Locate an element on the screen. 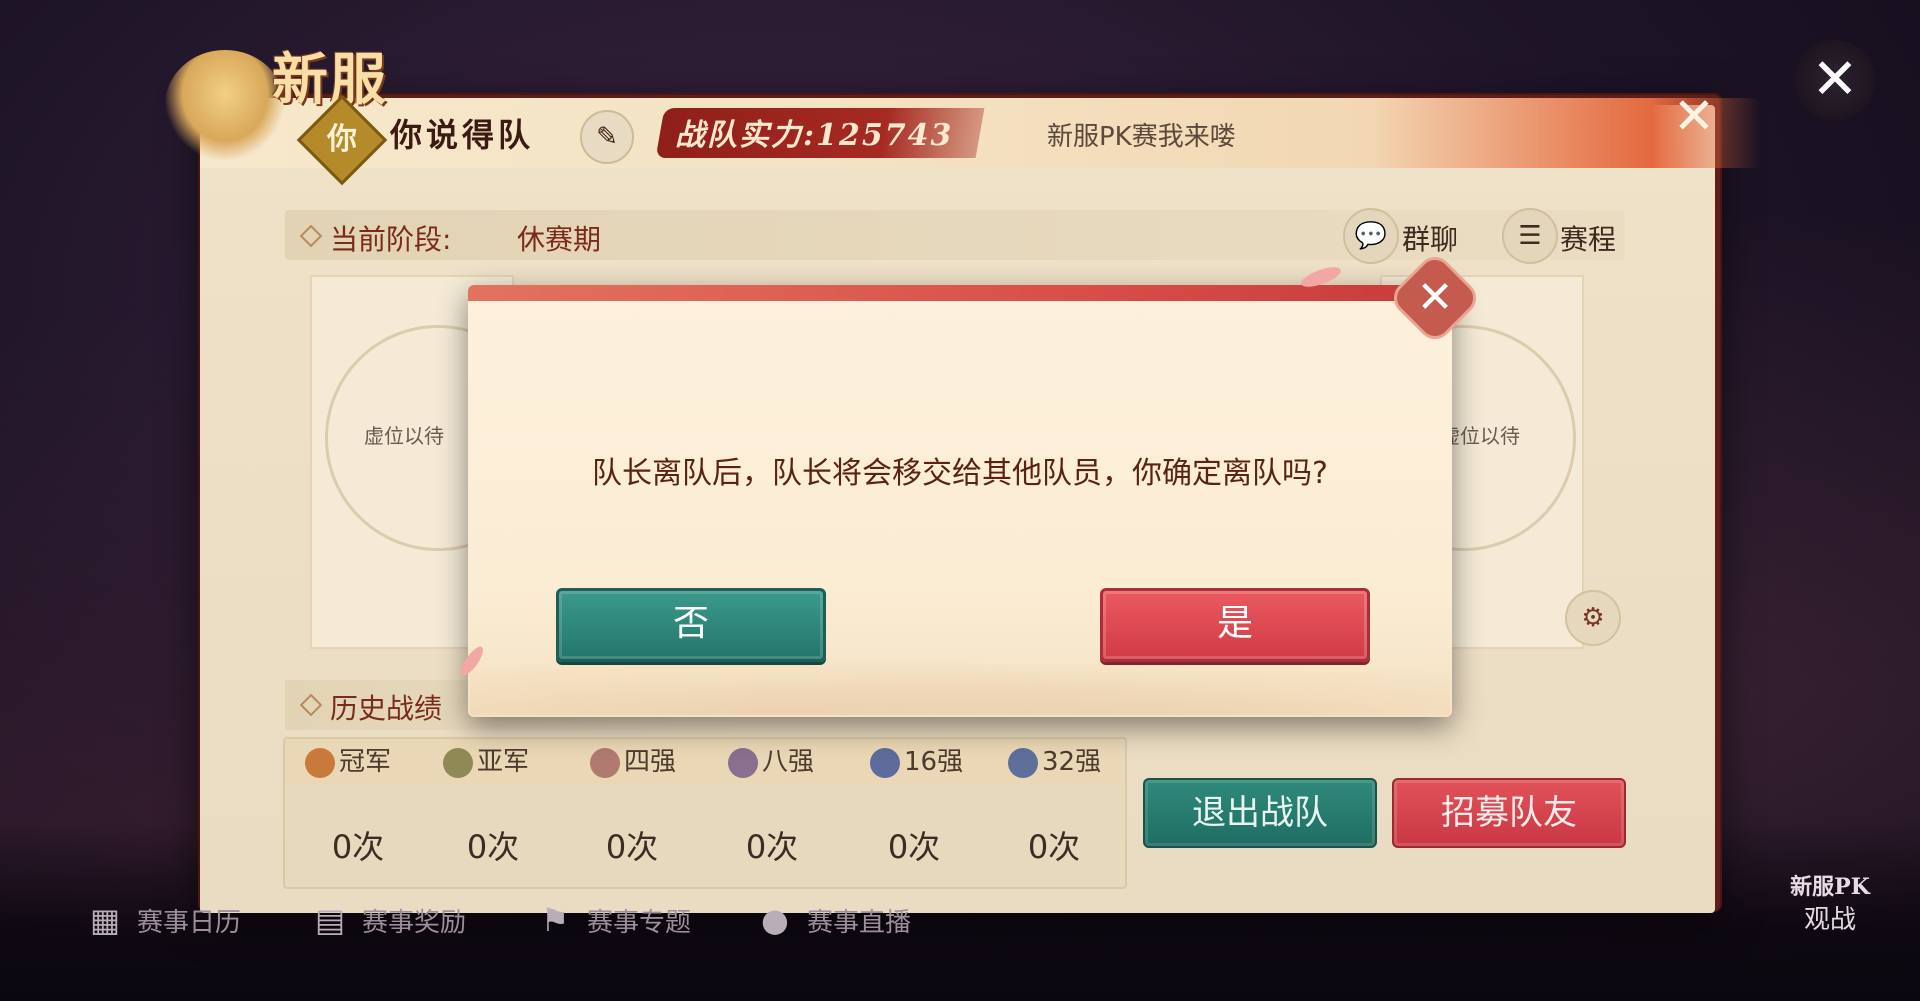 This screenshot has width=1920, height=1001. dialog-message: 队长离队后，队长将会移交给其他队员，你确定离队吗? is located at coordinates (960, 473).